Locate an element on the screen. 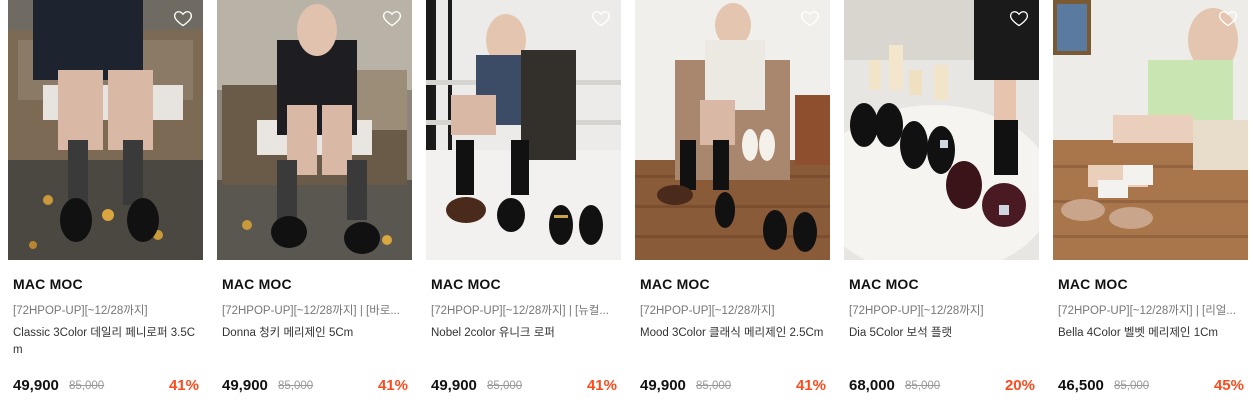  product-name: Mood 3Color 클래식 메리제인 2.5Cm is located at coordinates (732, 333).